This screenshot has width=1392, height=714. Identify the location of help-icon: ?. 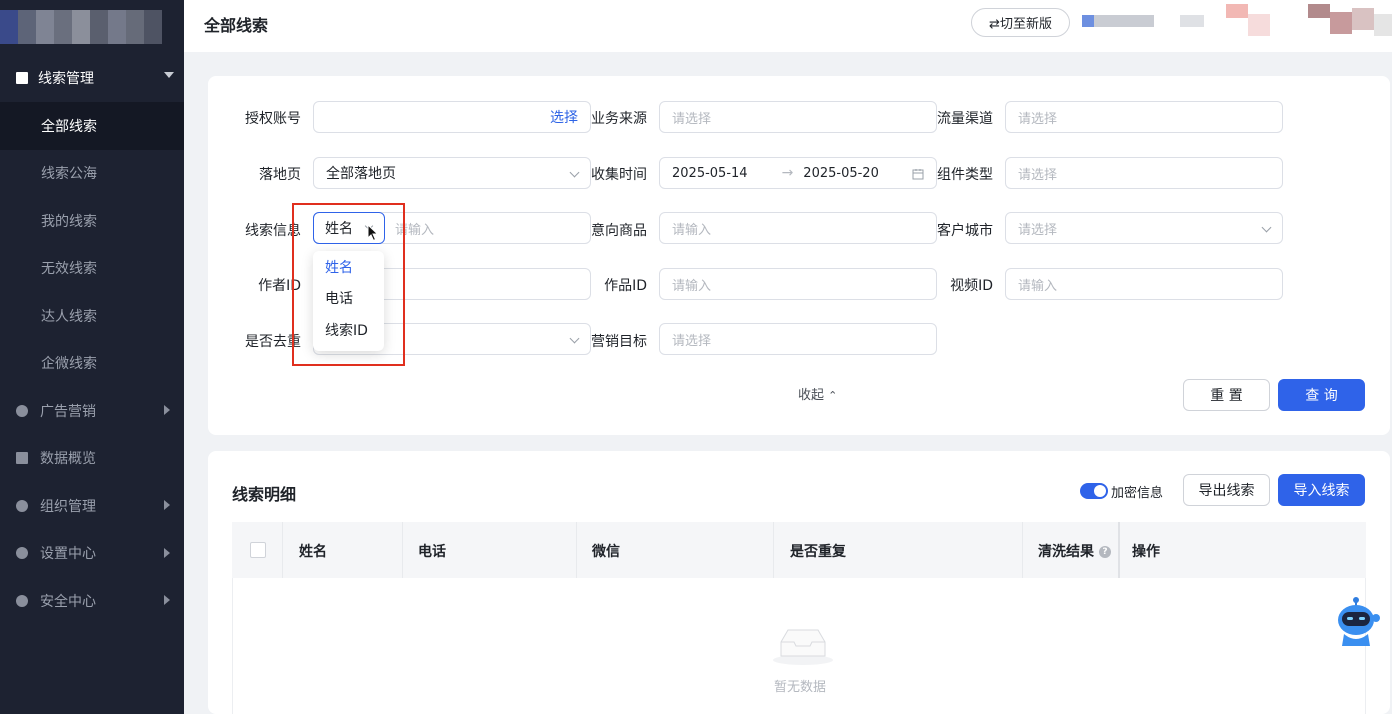
(1105, 552).